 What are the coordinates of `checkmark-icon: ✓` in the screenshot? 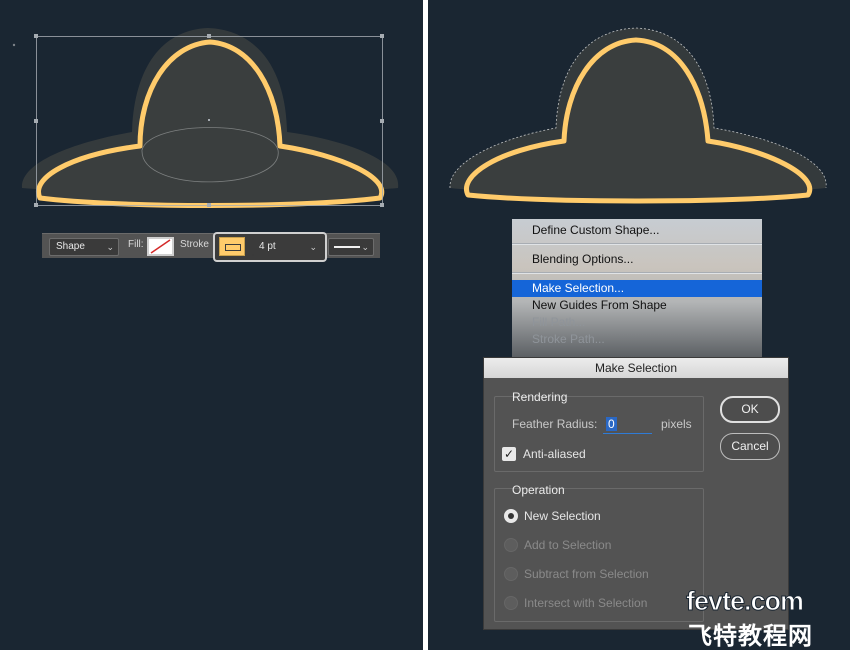 It's located at (509, 454).